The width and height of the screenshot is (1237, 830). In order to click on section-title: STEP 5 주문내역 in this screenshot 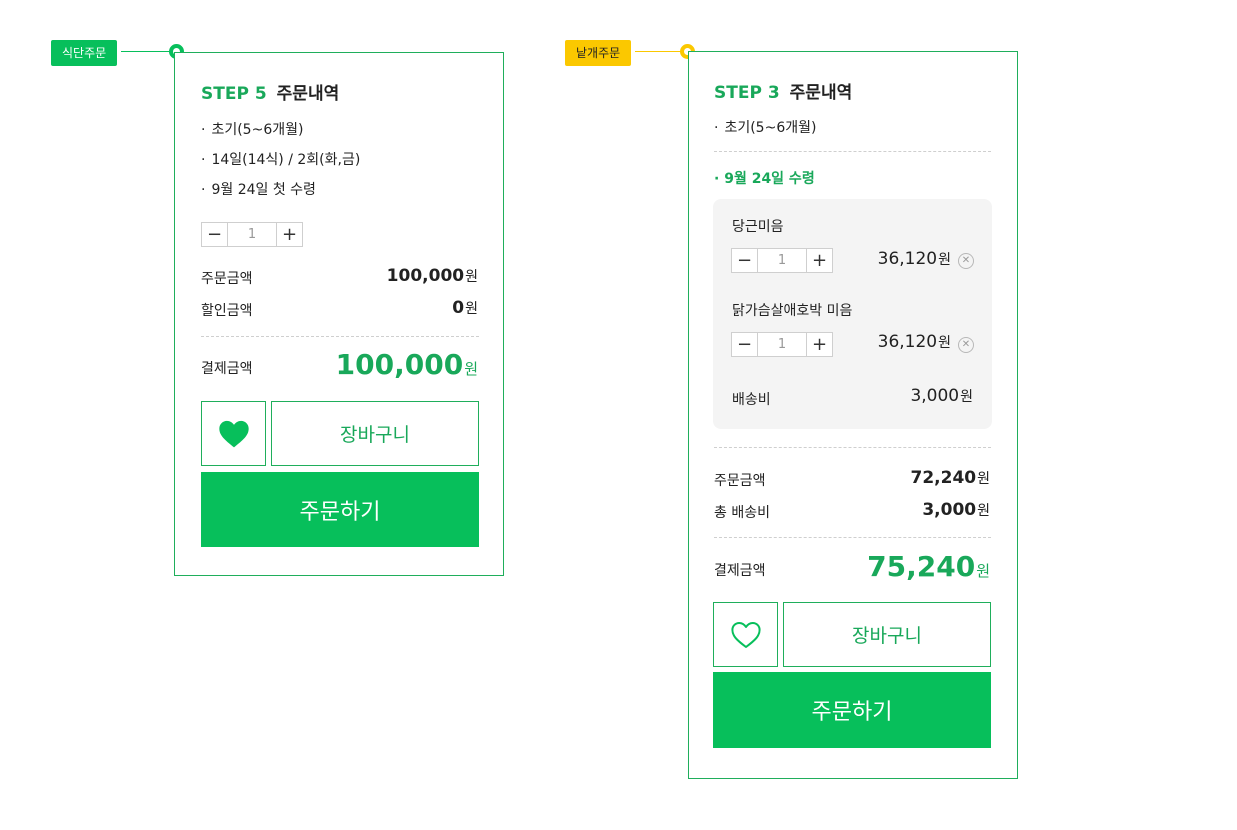, I will do `click(270, 91)`.